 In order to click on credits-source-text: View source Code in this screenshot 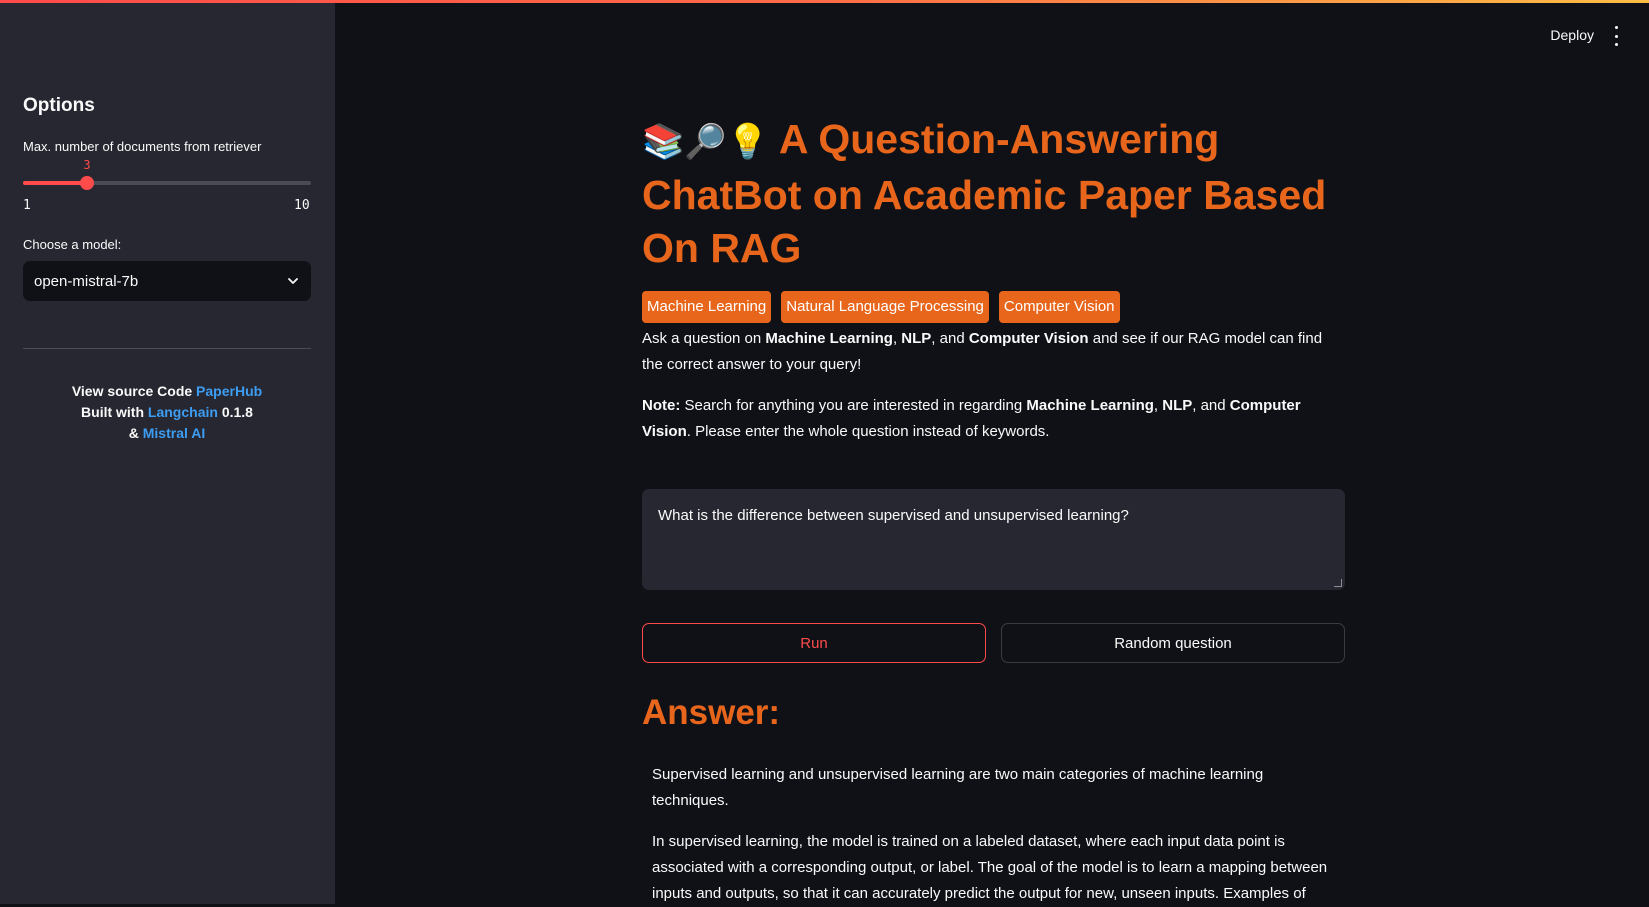, I will do `click(134, 391)`.